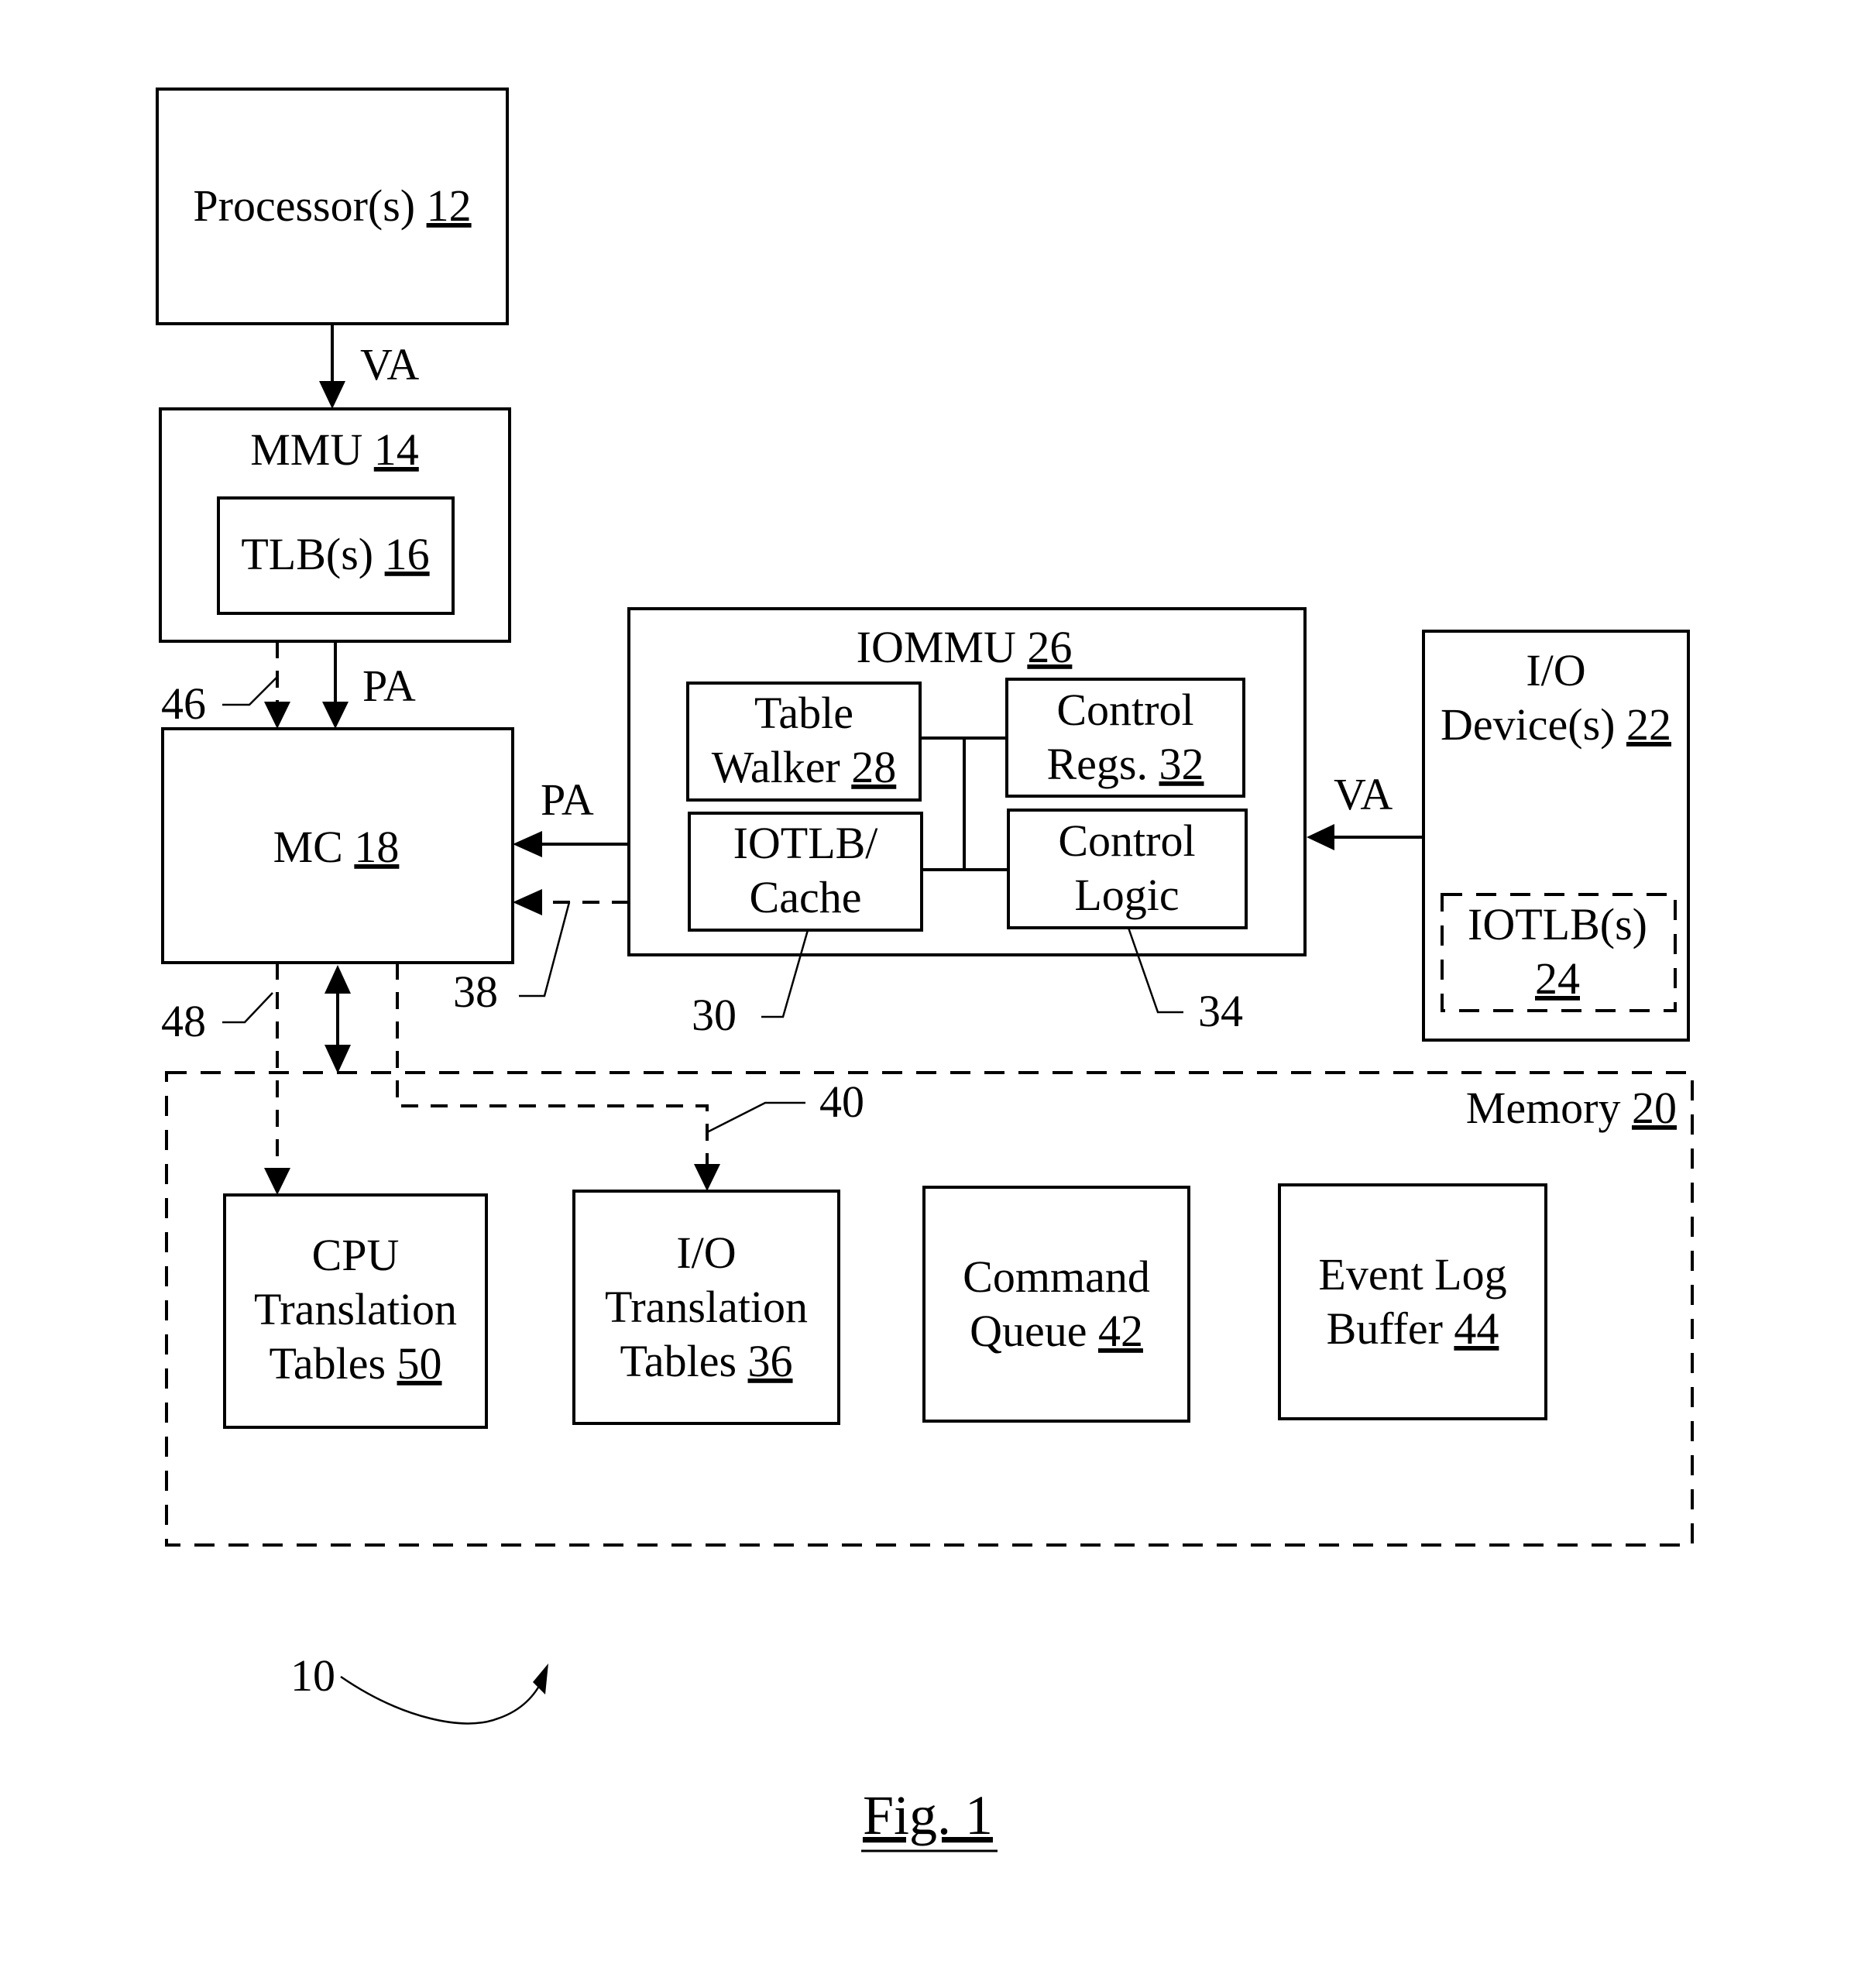 Image resolution: width=1851 pixels, height=1988 pixels. Describe the element at coordinates (1220, 1011) in the screenshot. I see `callout-34: 34` at that location.